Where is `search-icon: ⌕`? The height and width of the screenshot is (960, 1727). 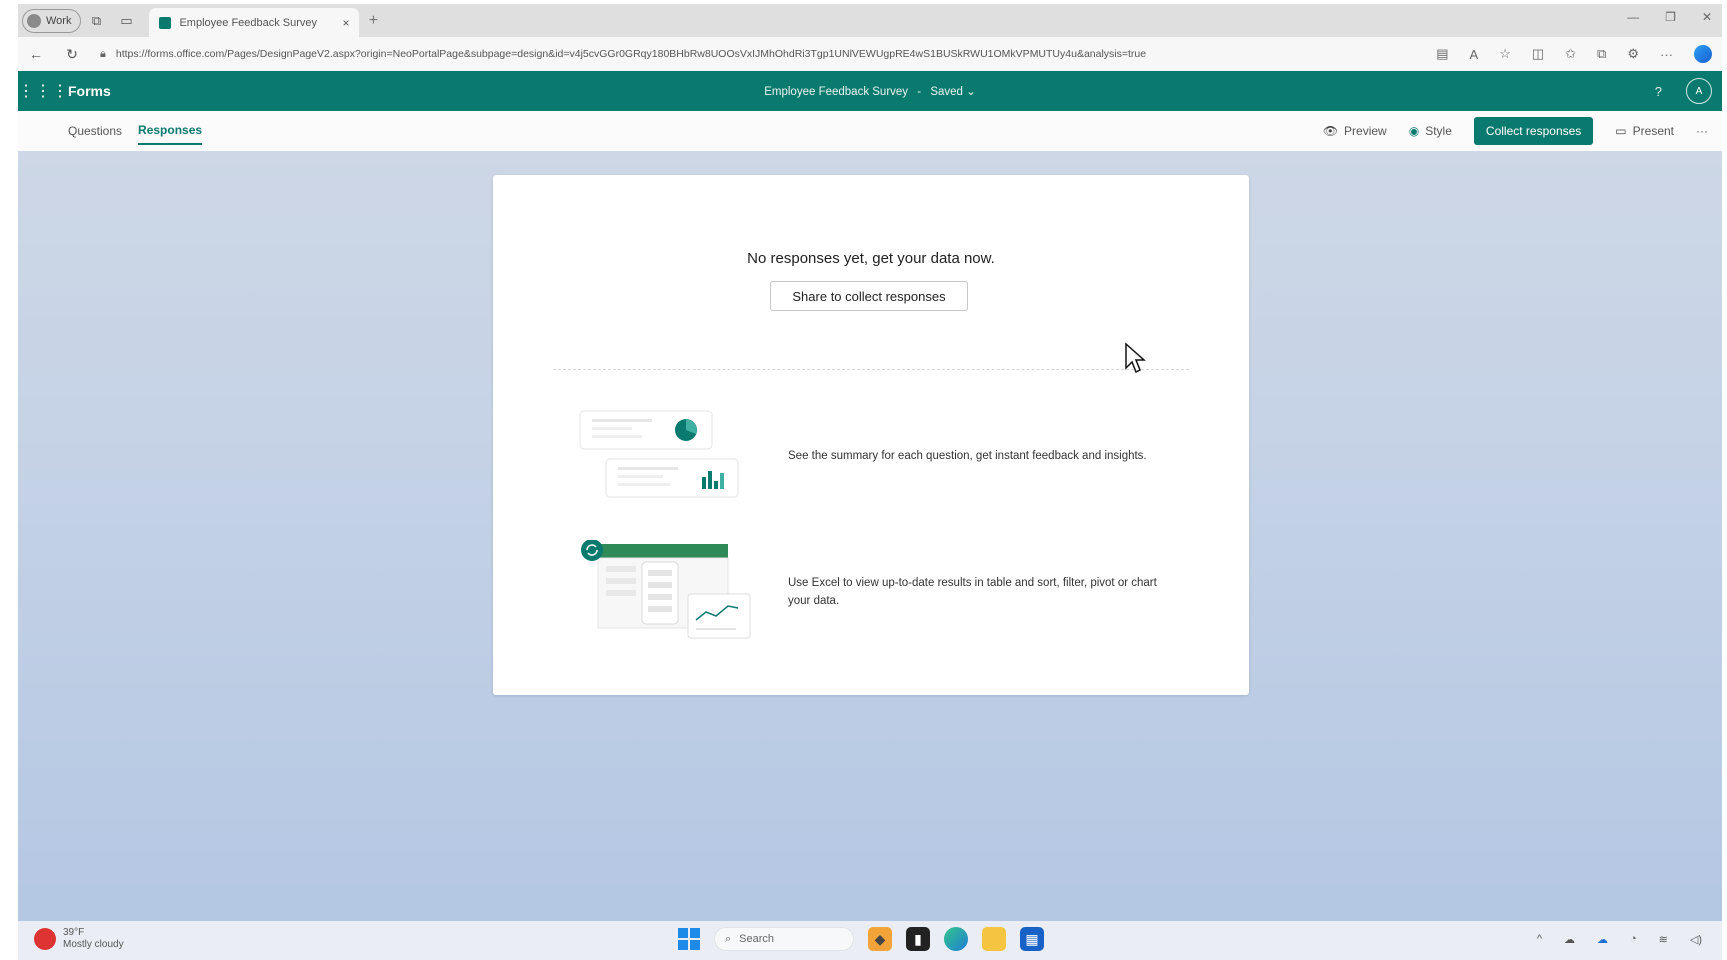
search-icon: ⌕ is located at coordinates (728, 938).